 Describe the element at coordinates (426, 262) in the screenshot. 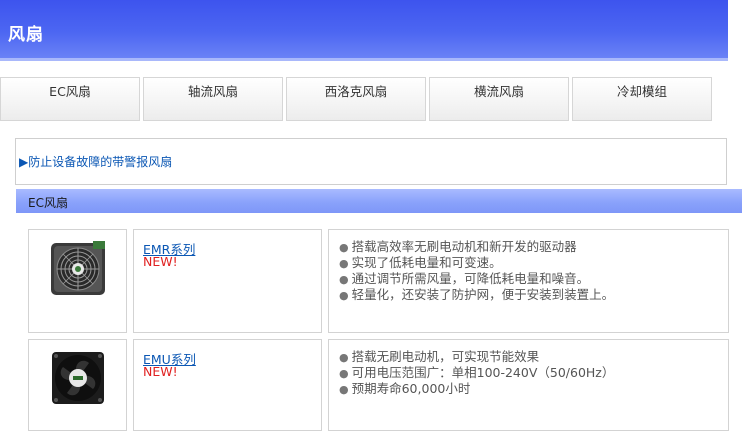

I see `feature-text: 实现了低耗电量和可变速。` at that location.